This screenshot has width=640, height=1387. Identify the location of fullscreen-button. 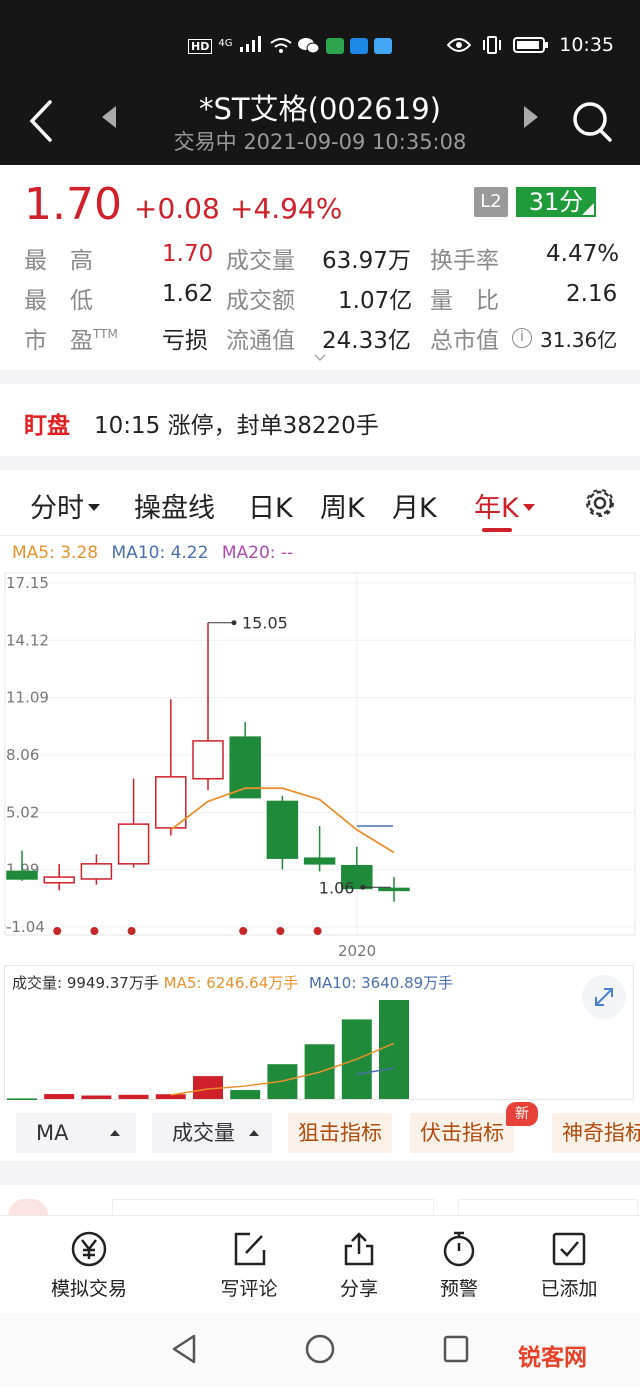
(604, 997).